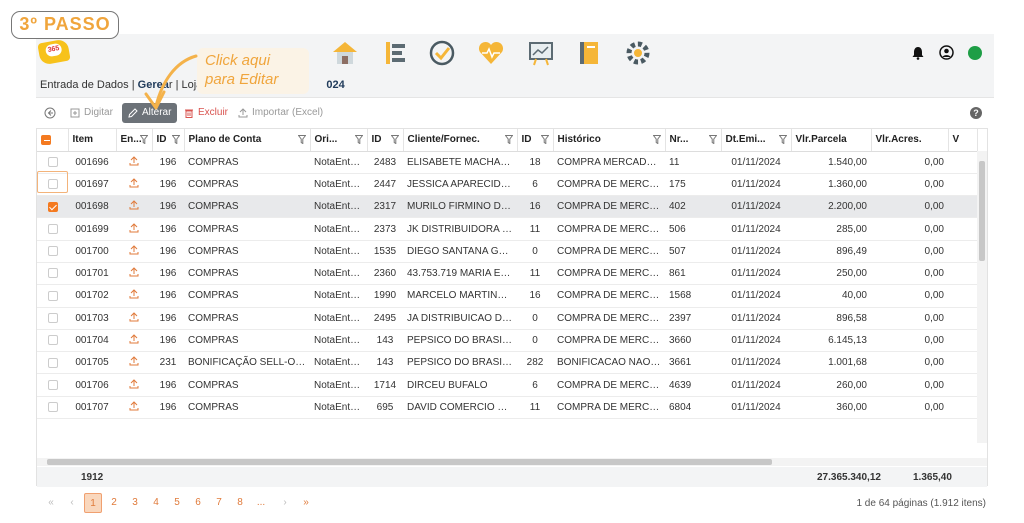  Describe the element at coordinates (982, 211) in the screenshot. I see `vertical-scroll-thumb` at that location.